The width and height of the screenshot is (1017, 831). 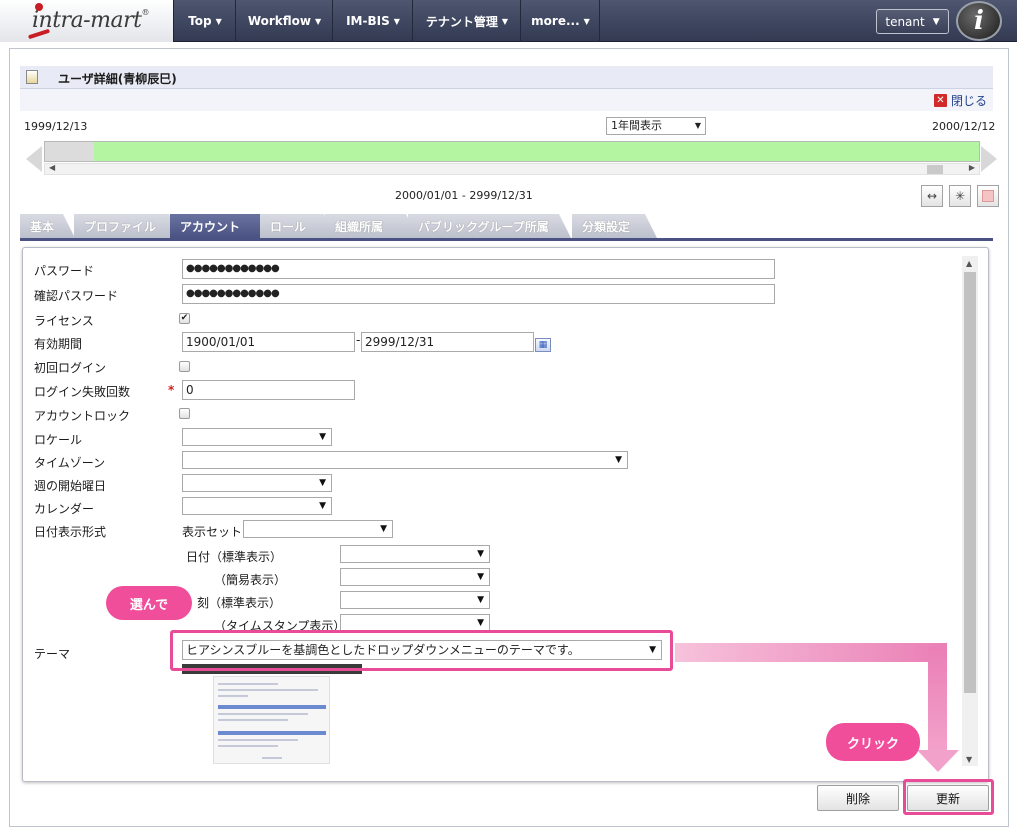 What do you see at coordinates (988, 196) in the screenshot?
I see `delete-period-icon` at bounding box center [988, 196].